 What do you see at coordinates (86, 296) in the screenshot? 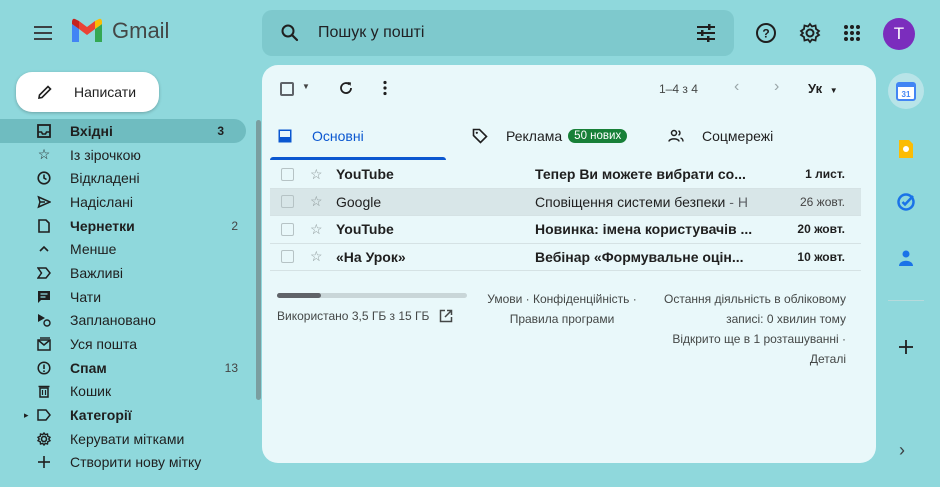
I see `sidebar-item-label: Чати` at bounding box center [86, 296].